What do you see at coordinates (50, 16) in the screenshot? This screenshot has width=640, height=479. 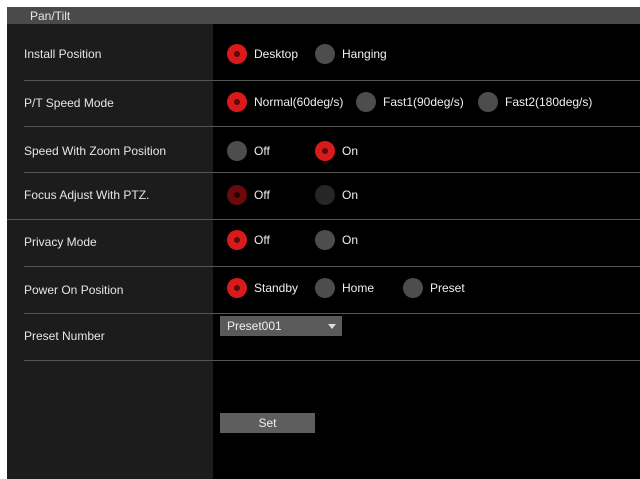 I see `panel-title: Pan/Tilt` at bounding box center [50, 16].